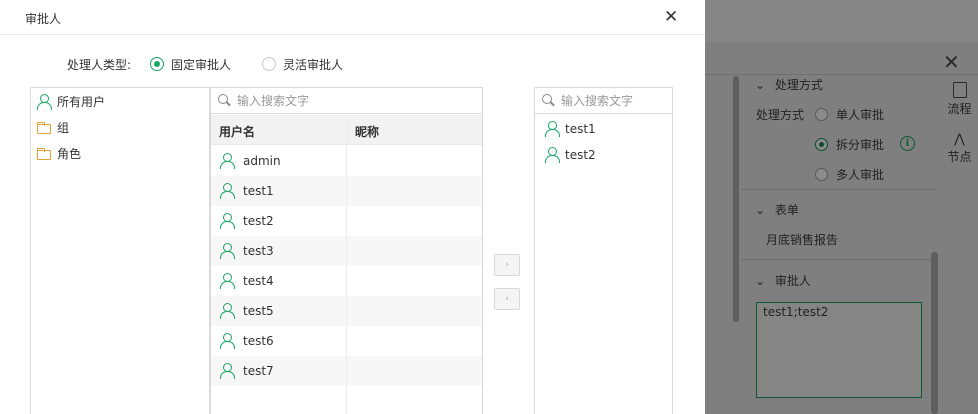 The height and width of the screenshot is (414, 978). I want to click on radio-flexible-approver, so click(269, 64).